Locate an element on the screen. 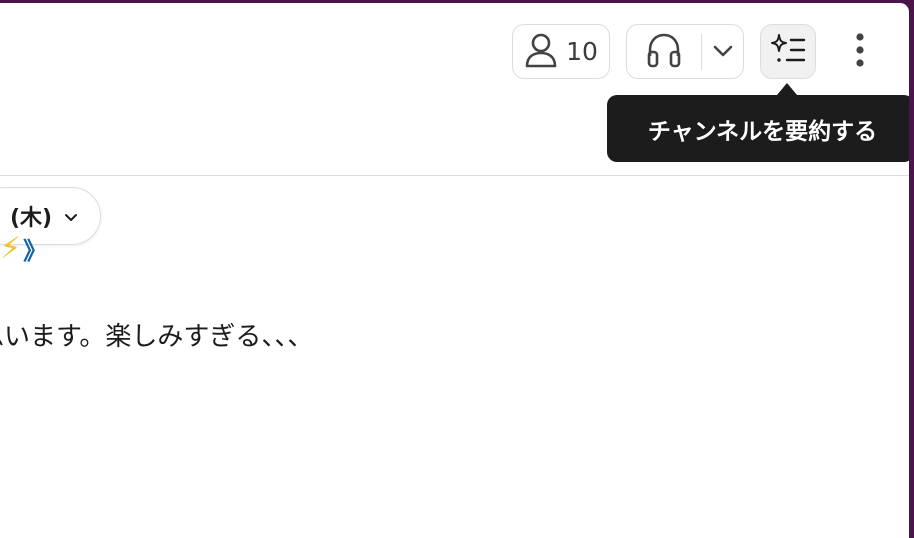  tooltip-arrow is located at coordinates (787, 89).